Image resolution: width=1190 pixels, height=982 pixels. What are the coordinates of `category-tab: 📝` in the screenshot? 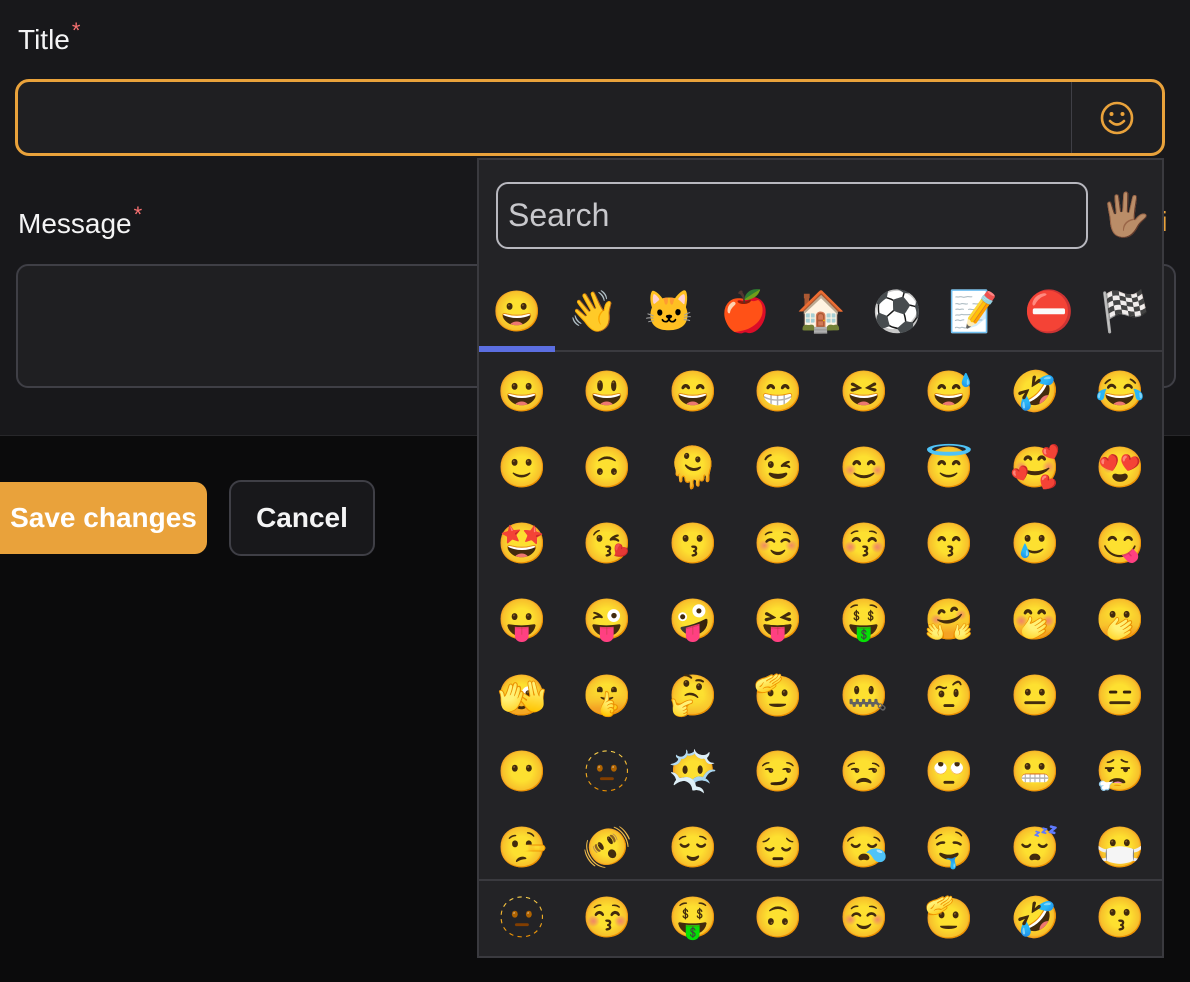 It's located at (973, 311).